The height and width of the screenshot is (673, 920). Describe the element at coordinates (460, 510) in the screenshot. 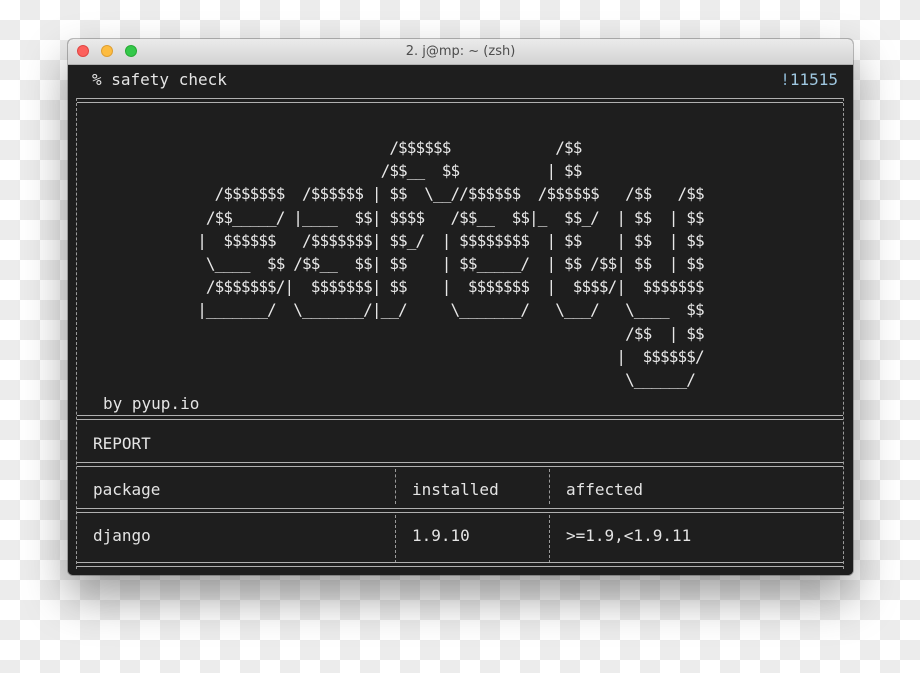

I see `header-divider` at that location.